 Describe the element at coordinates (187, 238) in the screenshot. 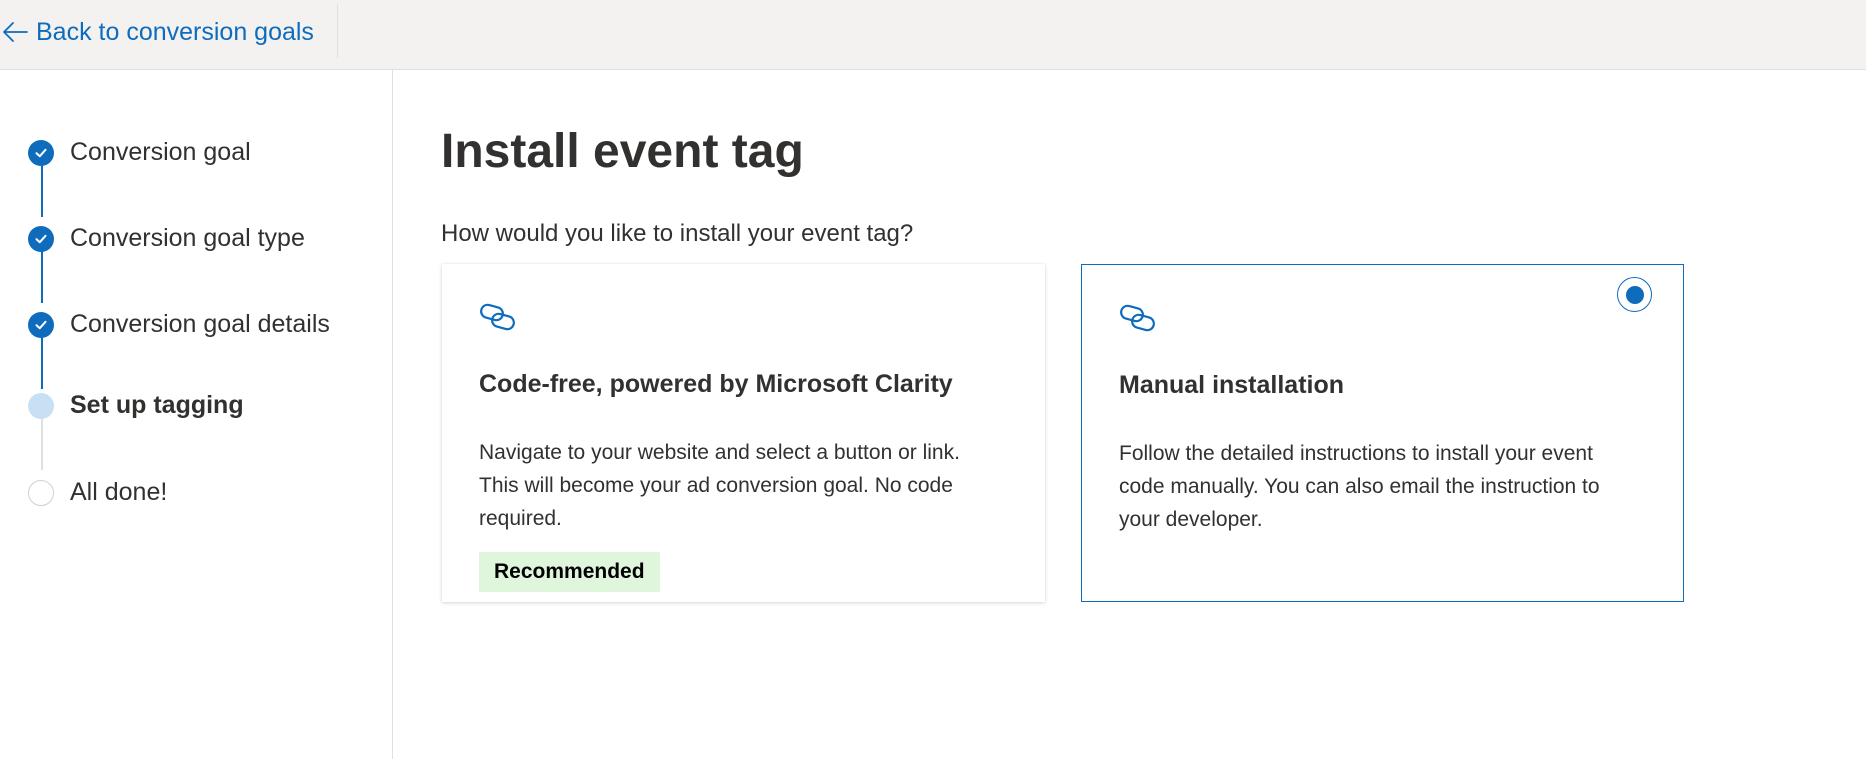

I see `step-label: Conversion goal type` at that location.